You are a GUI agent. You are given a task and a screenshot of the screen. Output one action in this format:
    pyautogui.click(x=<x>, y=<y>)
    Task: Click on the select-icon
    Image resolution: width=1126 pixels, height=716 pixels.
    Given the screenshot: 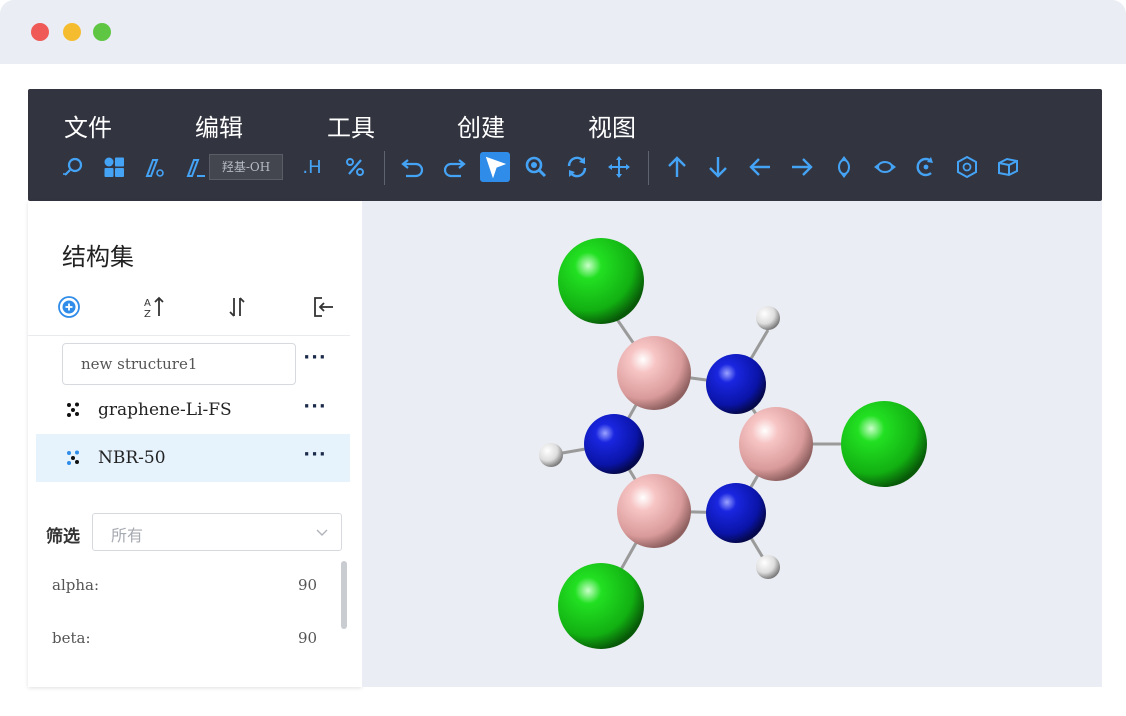 What is the action you would take?
    pyautogui.click(x=496, y=167)
    